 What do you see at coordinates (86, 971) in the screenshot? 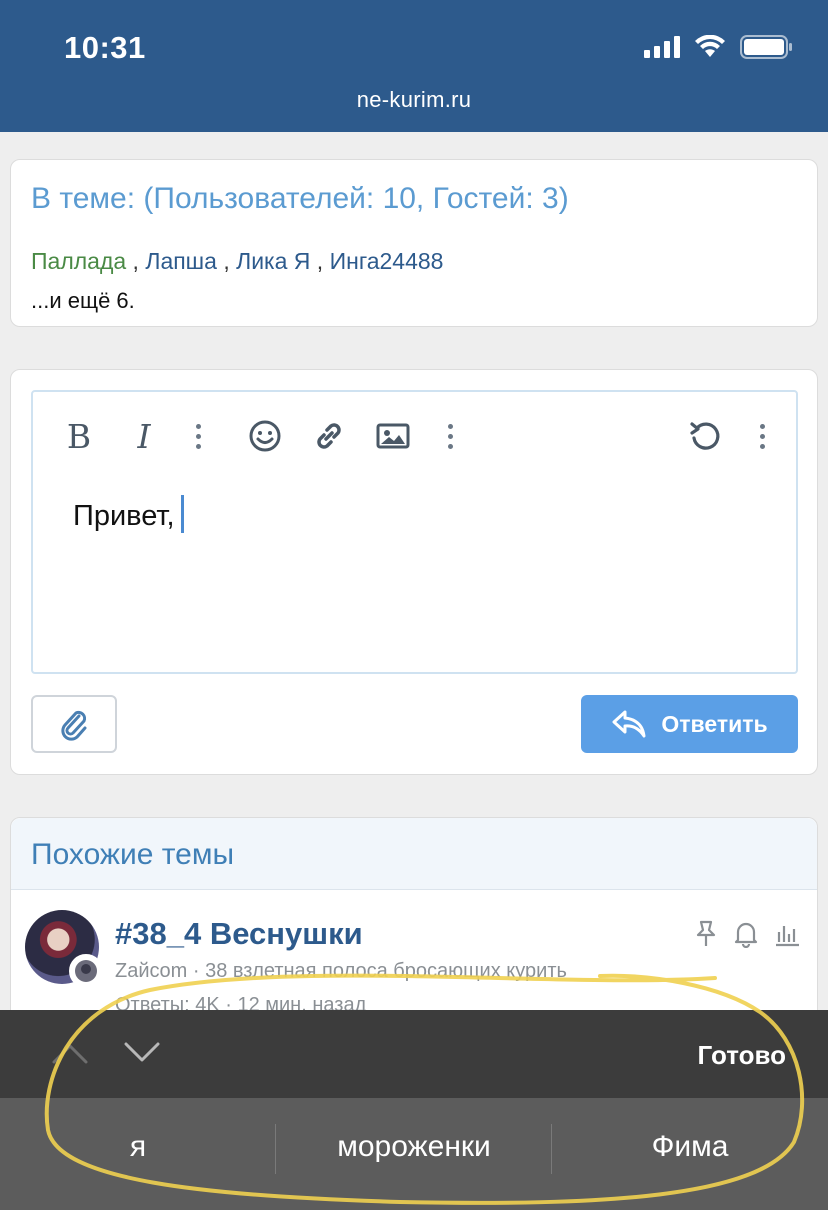
I see `user-badge-icon` at bounding box center [86, 971].